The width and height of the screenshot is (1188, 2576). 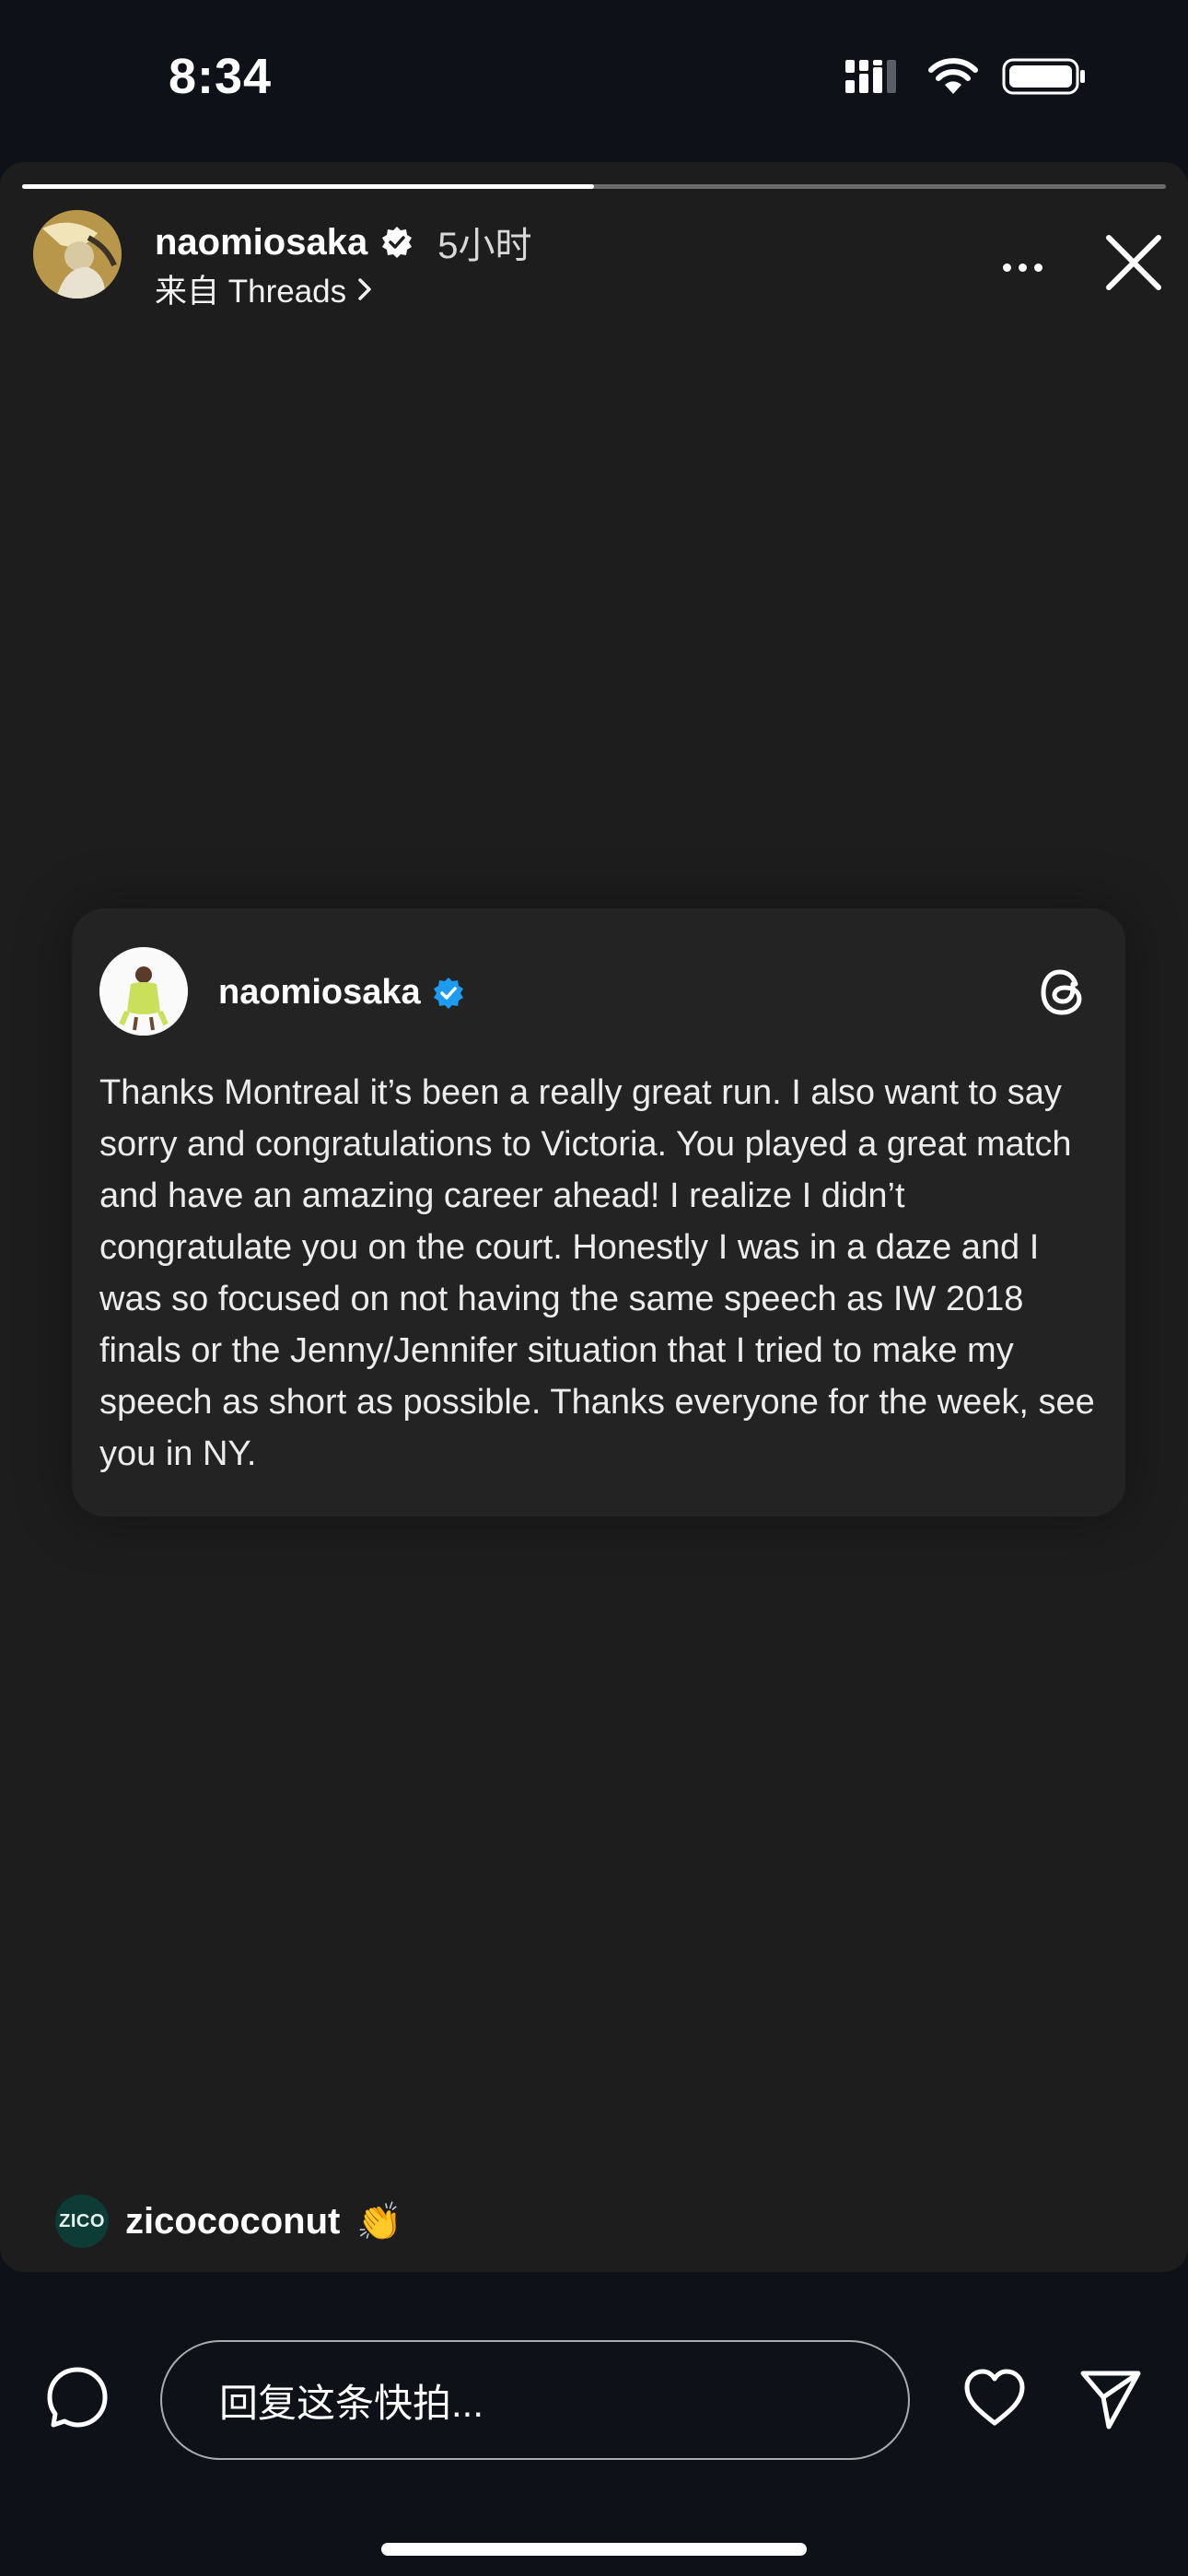 I want to click on story-source-link: 来自 Threads, so click(x=264, y=288).